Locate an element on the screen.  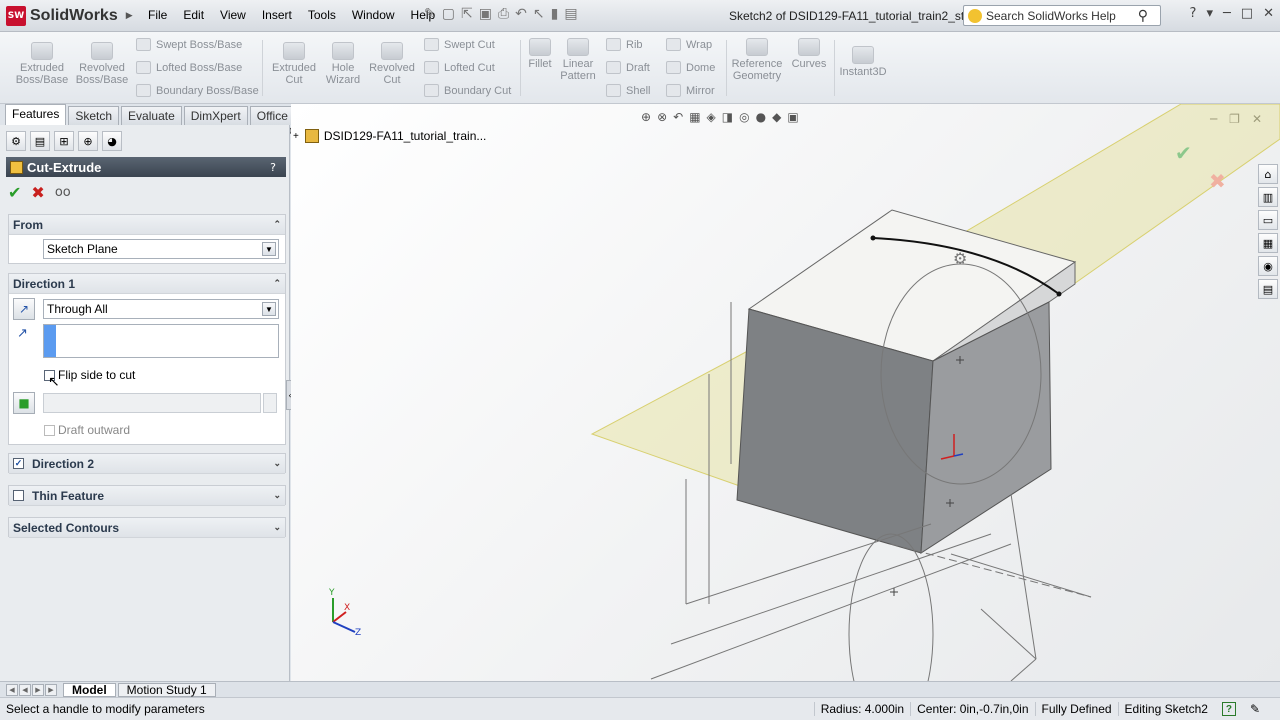
menu-edit: Edit is located at coordinates (193, 15).